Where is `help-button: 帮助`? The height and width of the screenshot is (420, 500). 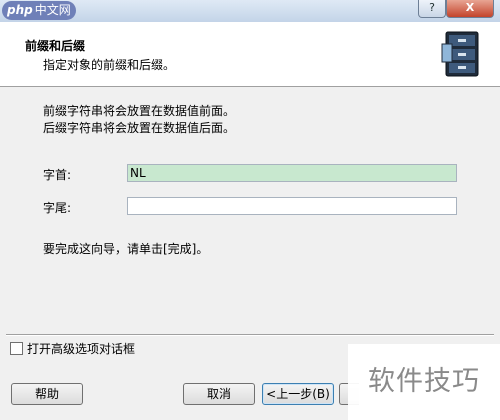
help-button: 帮助 is located at coordinates (47, 394).